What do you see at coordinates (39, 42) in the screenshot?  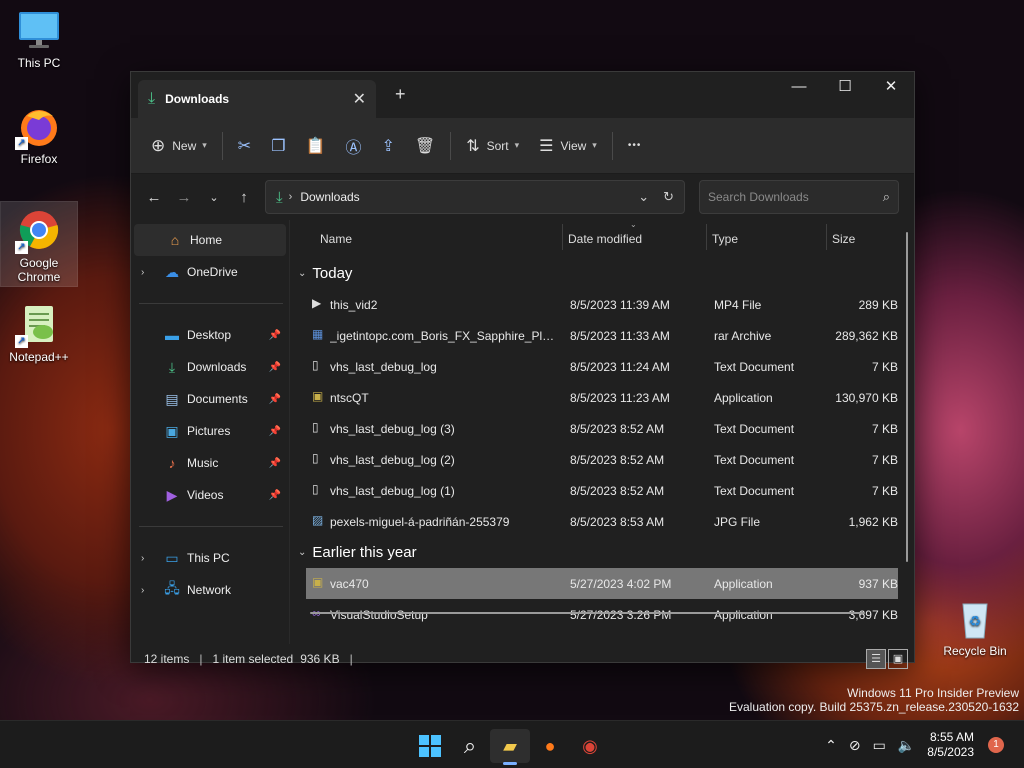 I see `desktop-icon-this-pc: This PC` at bounding box center [39, 42].